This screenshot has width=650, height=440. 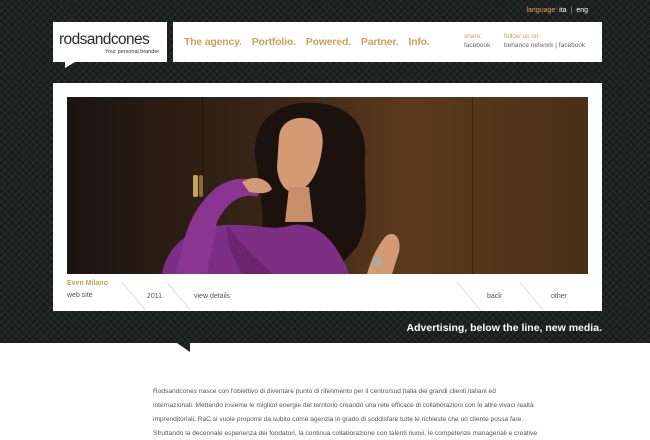 I want to click on logo: rodsandcones Your personal brander, so click(x=110, y=45).